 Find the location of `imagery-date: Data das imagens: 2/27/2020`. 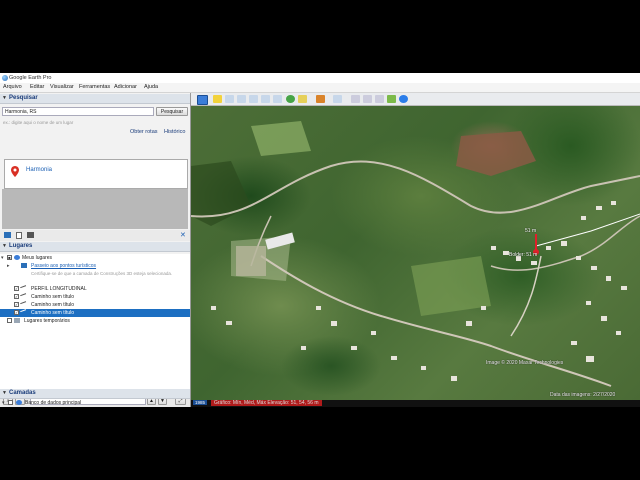

imagery-date: Data das imagens: 2/27/2020 is located at coordinates (583, 395).